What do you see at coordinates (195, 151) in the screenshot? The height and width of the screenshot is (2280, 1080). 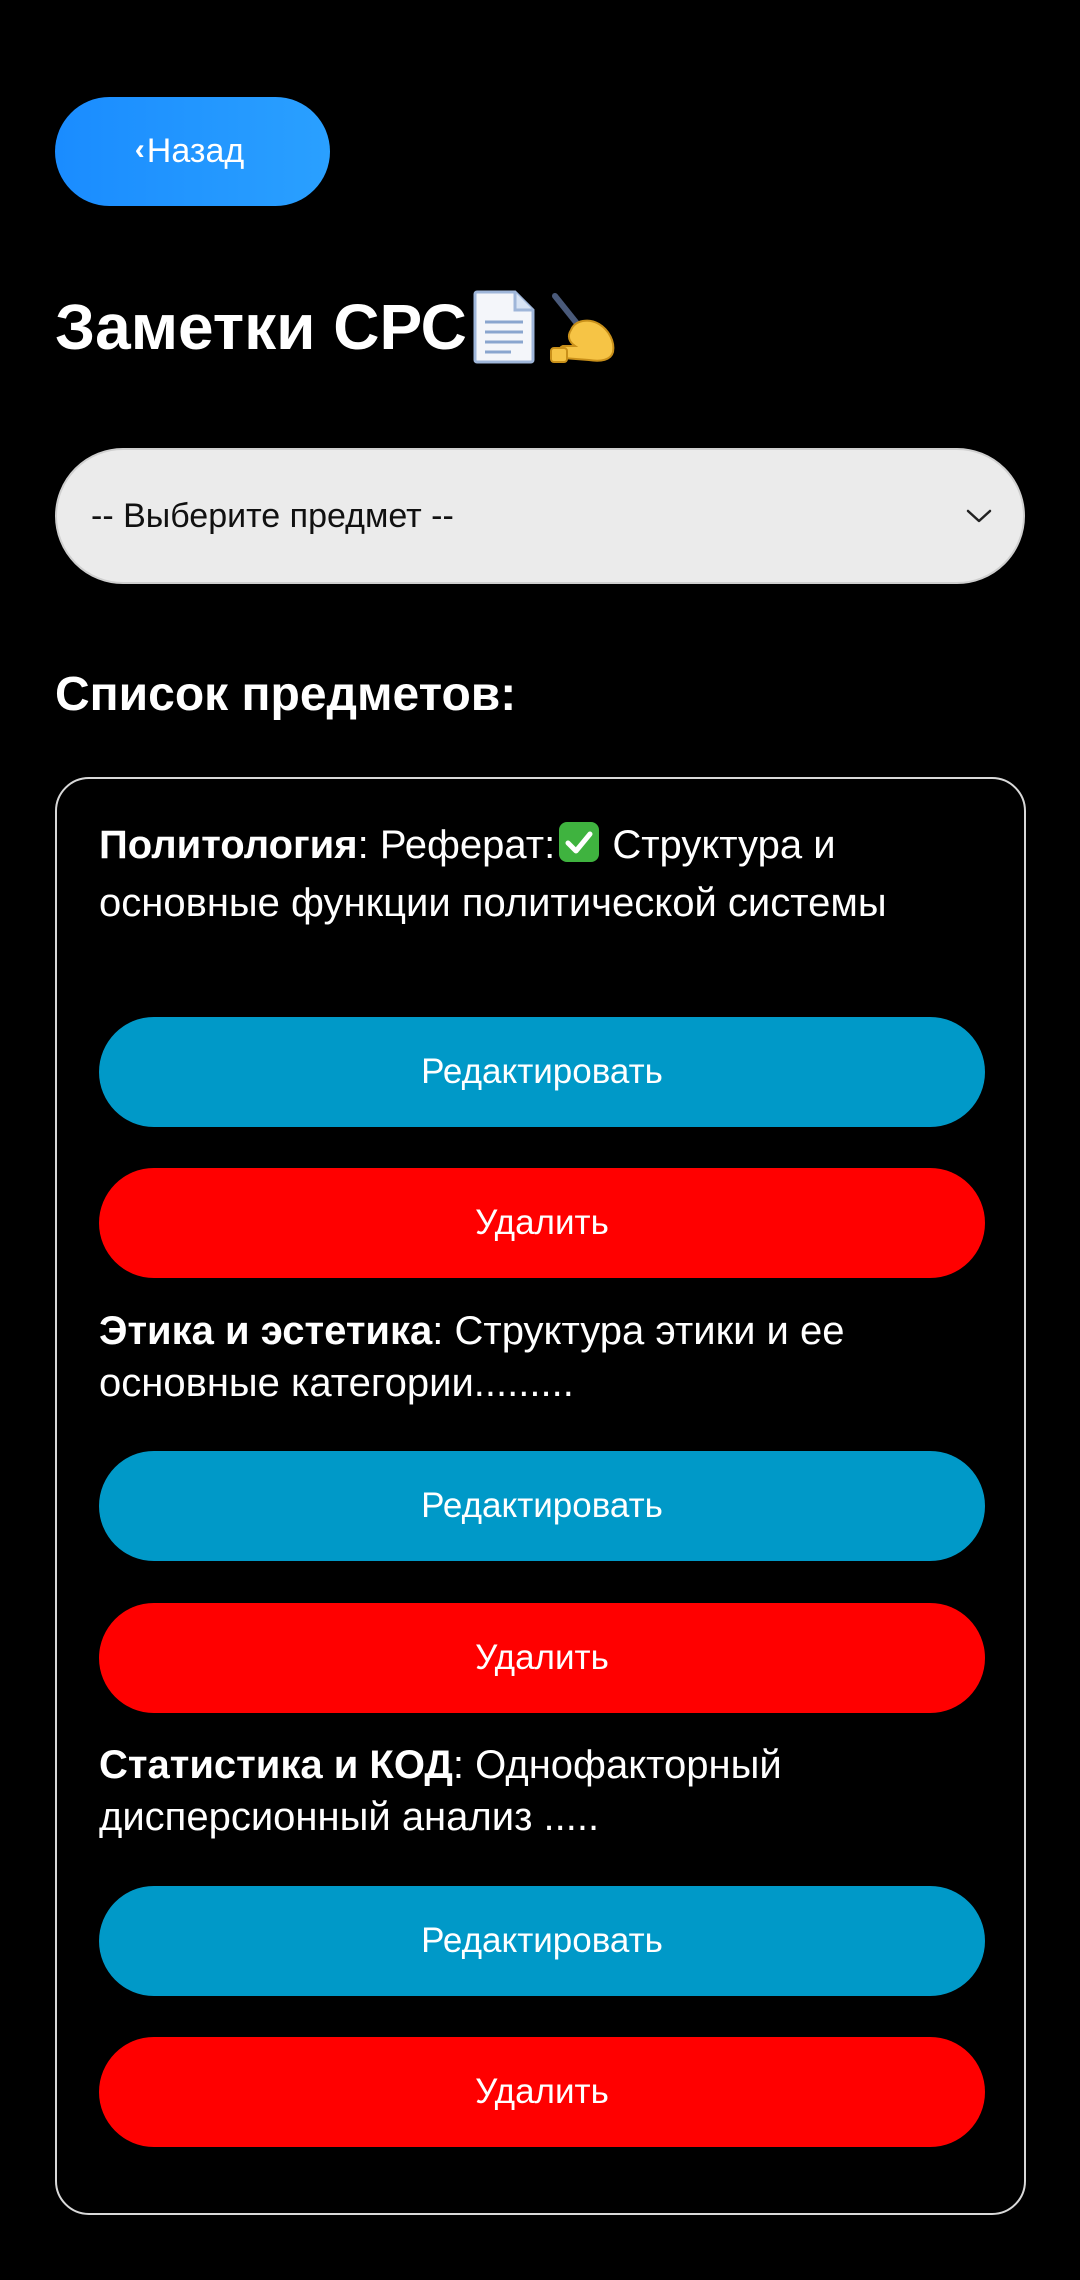 I see `back-button-label: Назад` at bounding box center [195, 151].